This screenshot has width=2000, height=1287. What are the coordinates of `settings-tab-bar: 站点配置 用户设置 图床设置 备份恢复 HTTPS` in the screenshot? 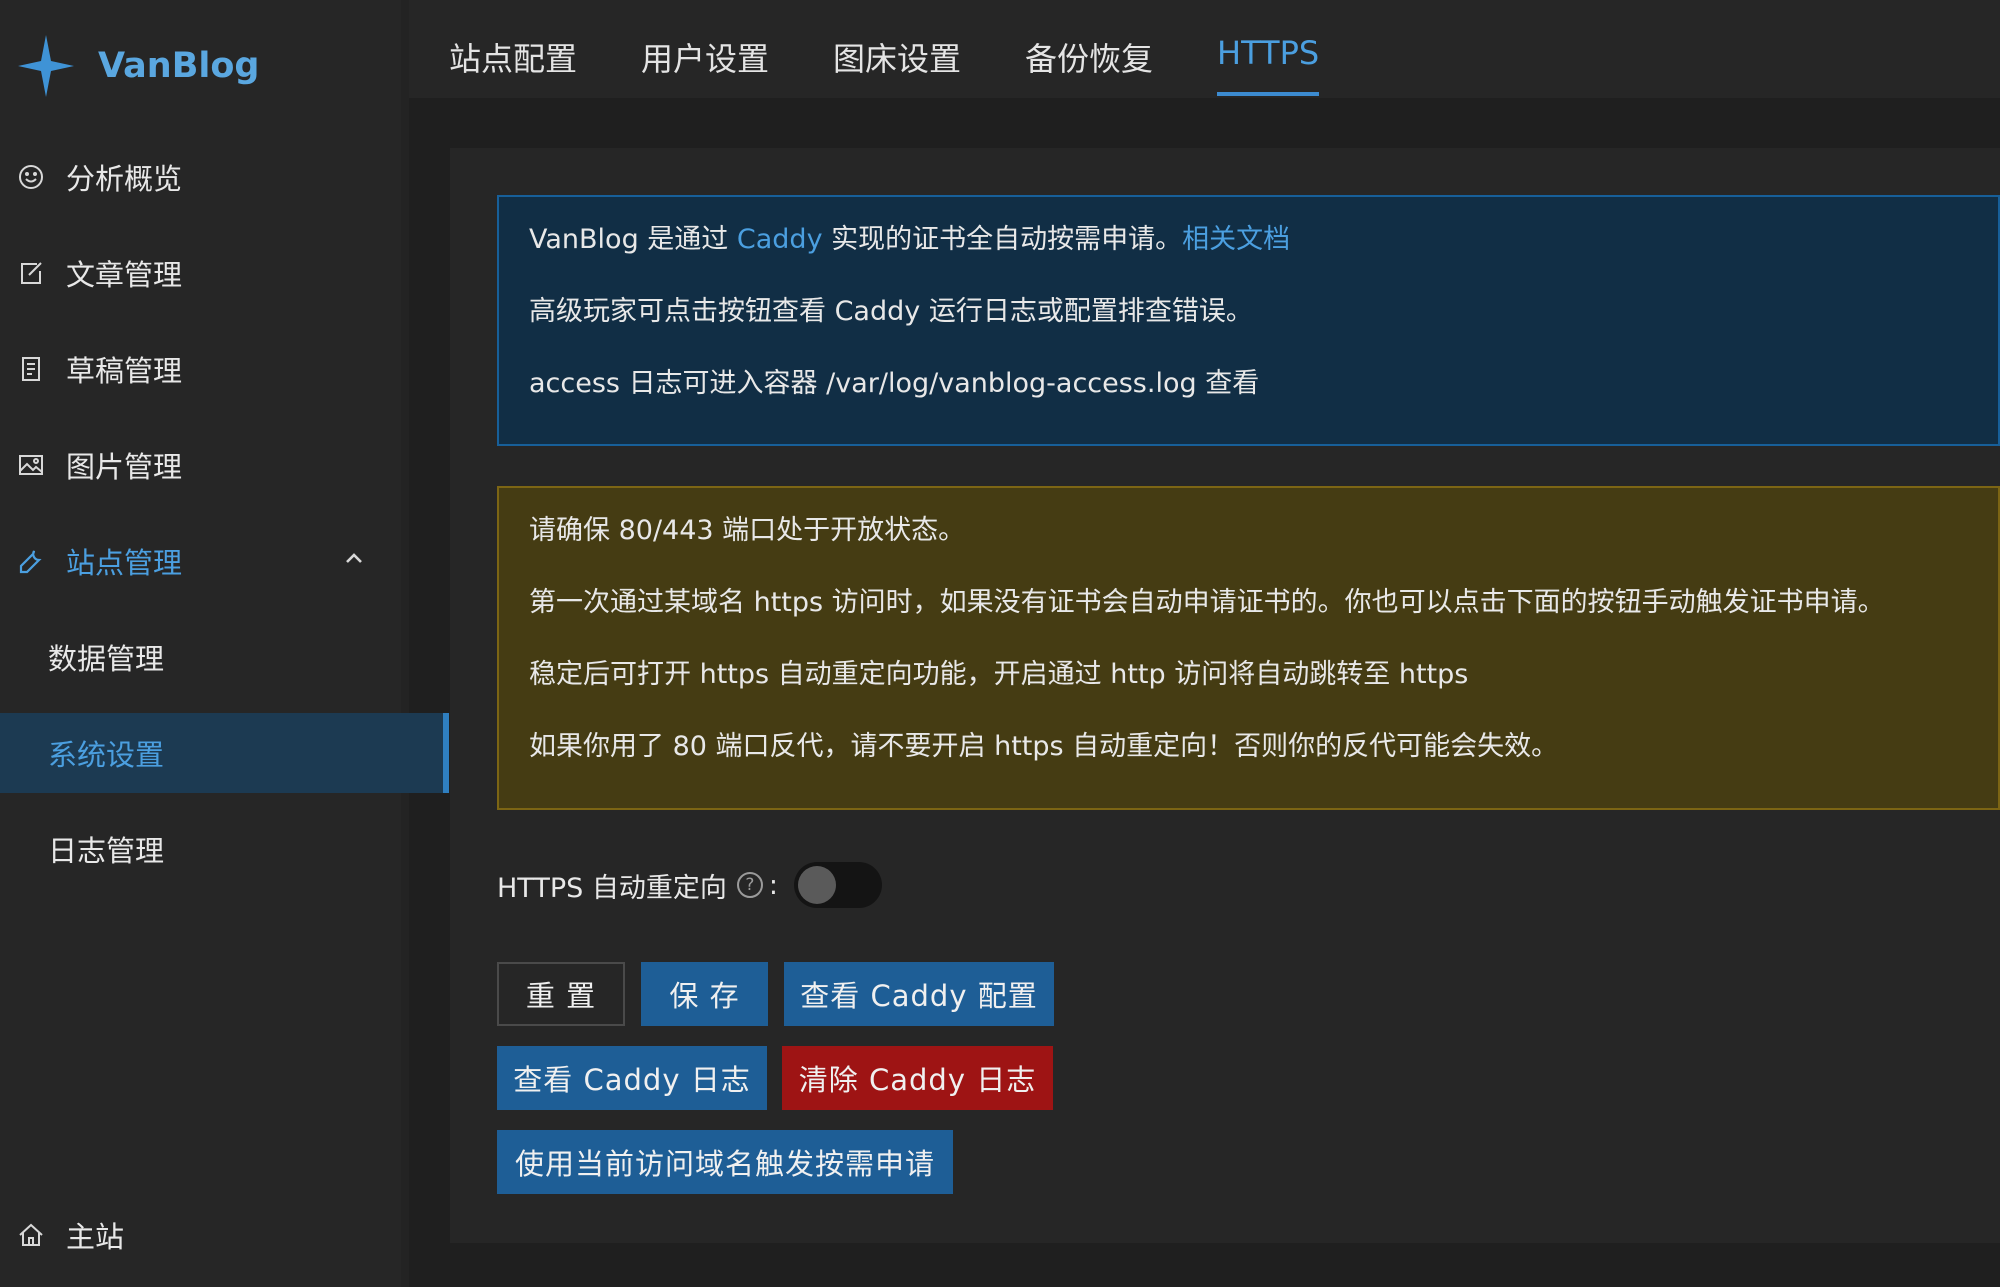 It's located at (1204, 49).